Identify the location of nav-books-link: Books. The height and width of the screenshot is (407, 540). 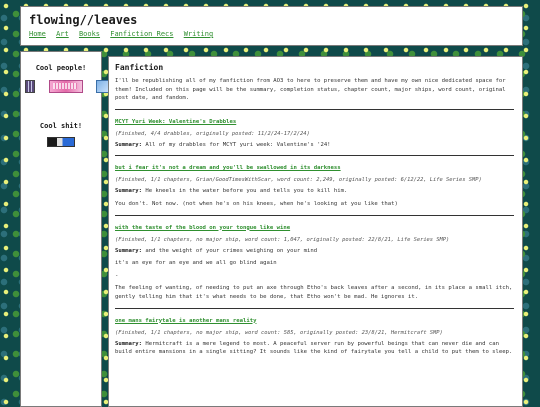
(89, 34).